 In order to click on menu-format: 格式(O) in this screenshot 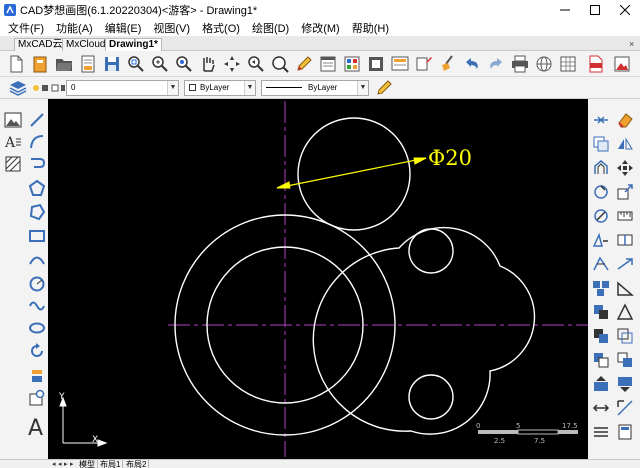, I will do `click(221, 28)`.